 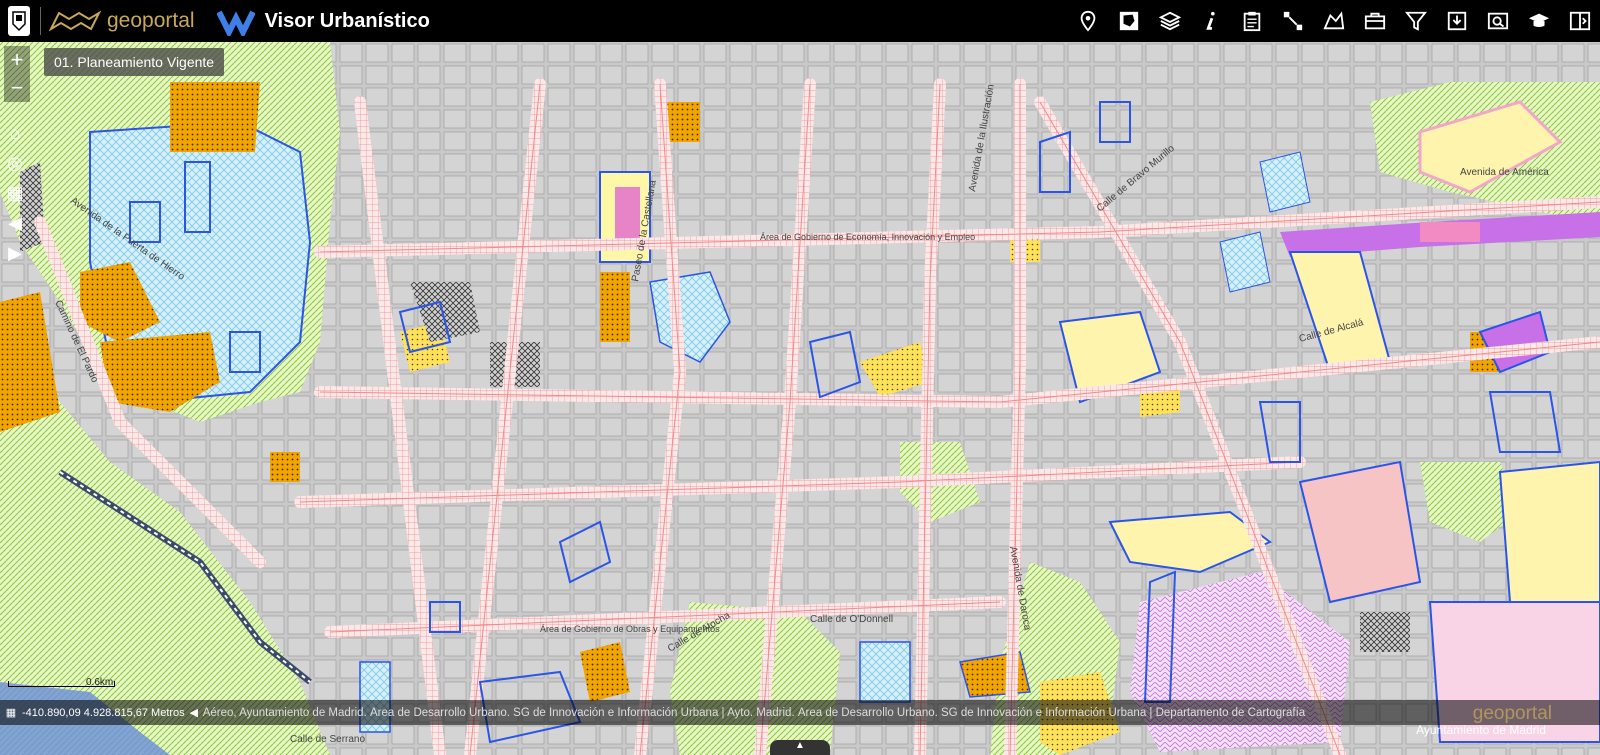 What do you see at coordinates (103, 712) in the screenshot?
I see `coordinates-readout: -410.890,09 4.928.815,67 Metros` at bounding box center [103, 712].